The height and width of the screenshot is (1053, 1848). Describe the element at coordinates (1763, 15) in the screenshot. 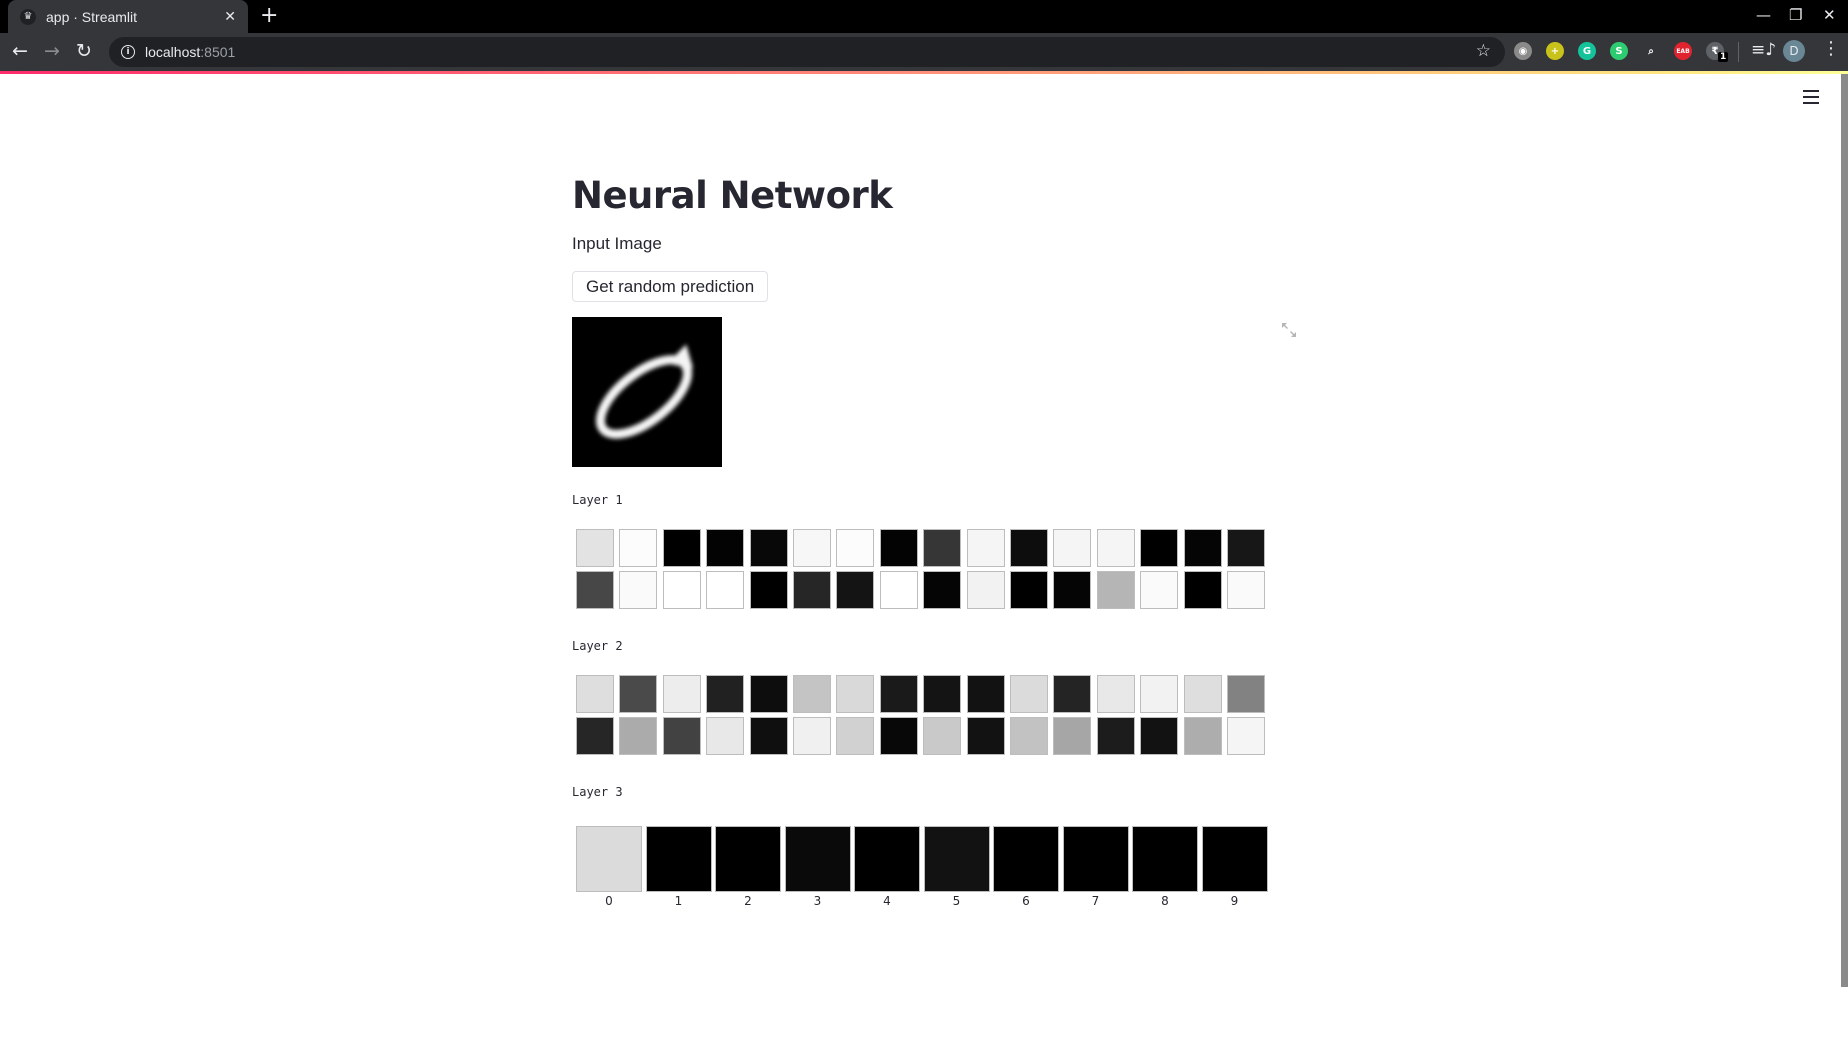

I see `minimize-icon: —` at that location.